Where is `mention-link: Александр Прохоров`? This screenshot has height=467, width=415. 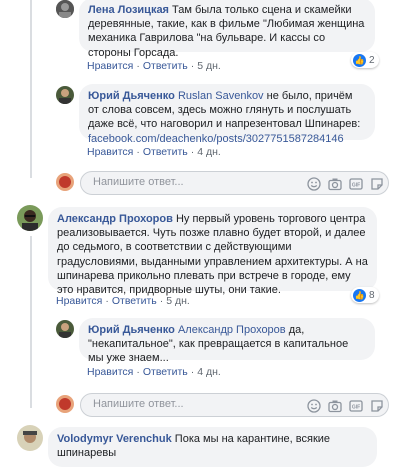 mention-link: Александр Прохоров is located at coordinates (232, 330).